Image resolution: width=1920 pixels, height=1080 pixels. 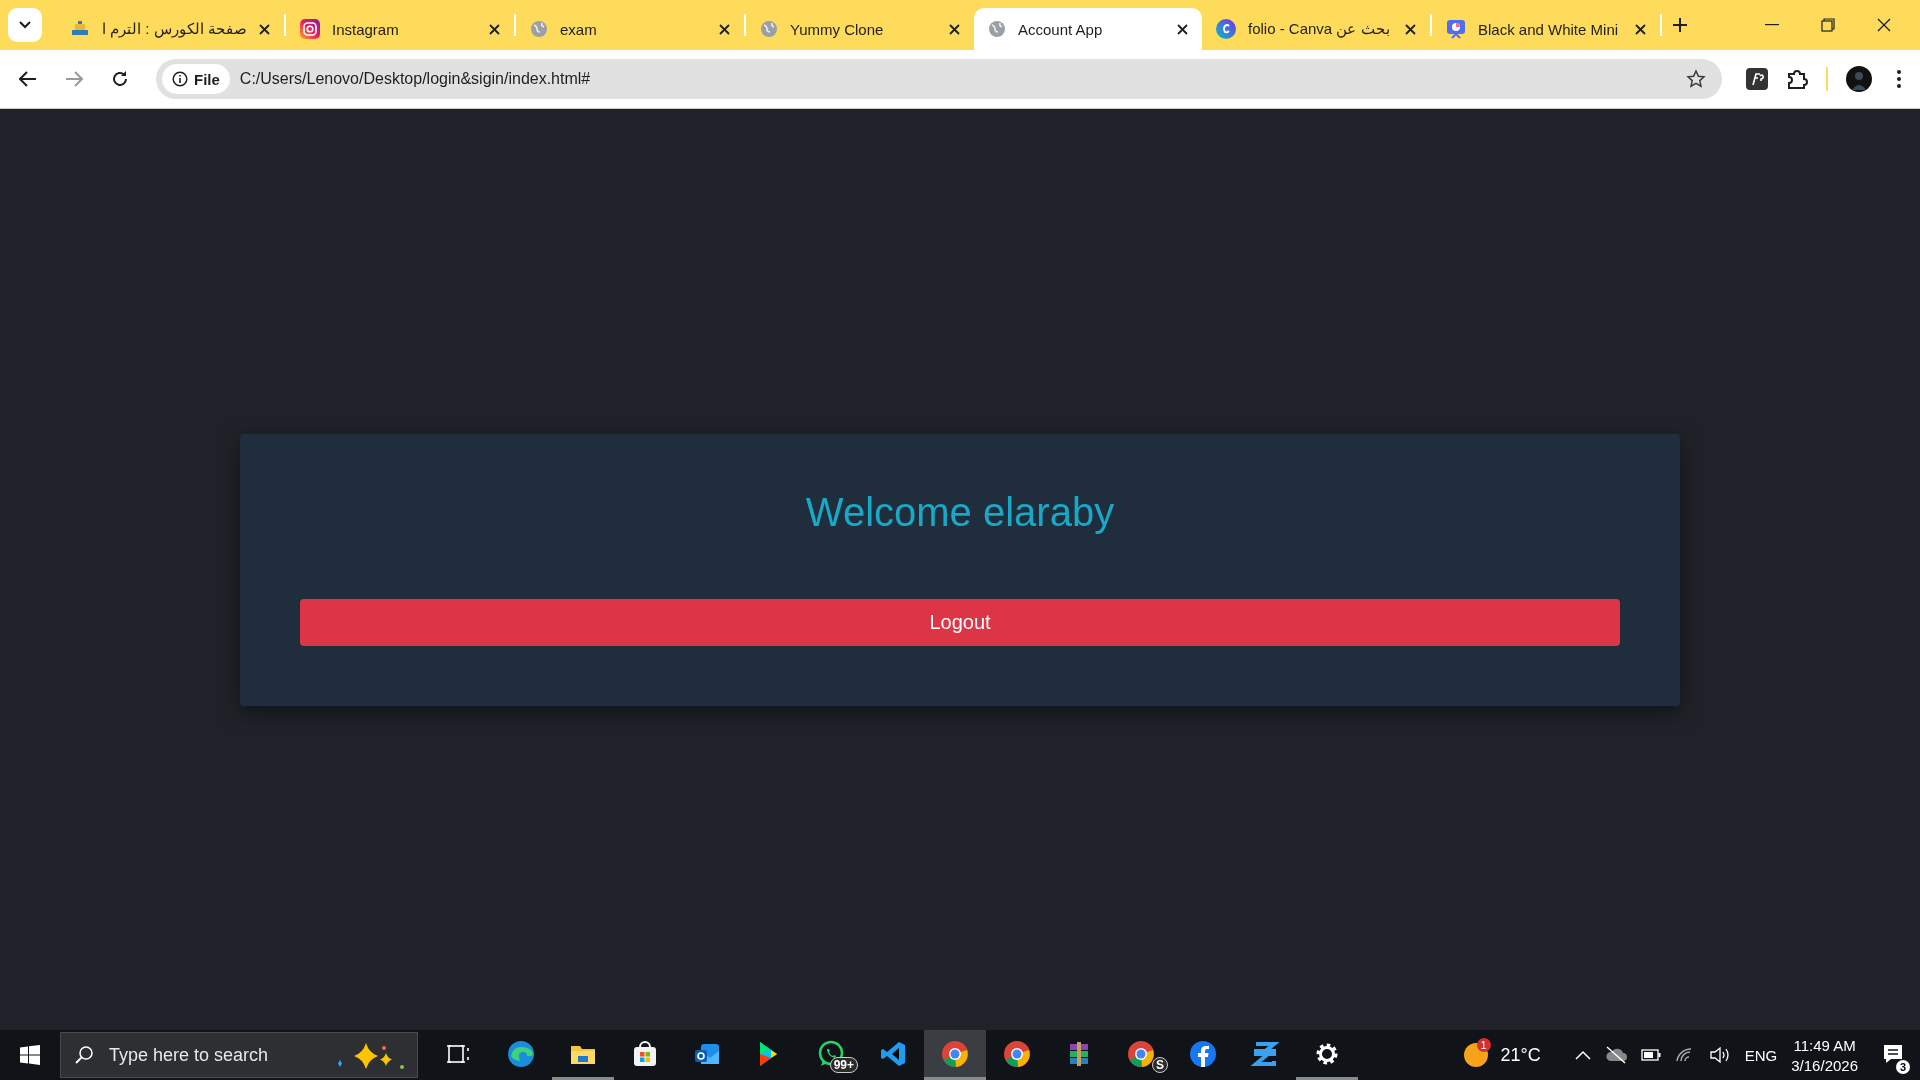 What do you see at coordinates (1582, 1055) in the screenshot?
I see `chevron-up-icon` at bounding box center [1582, 1055].